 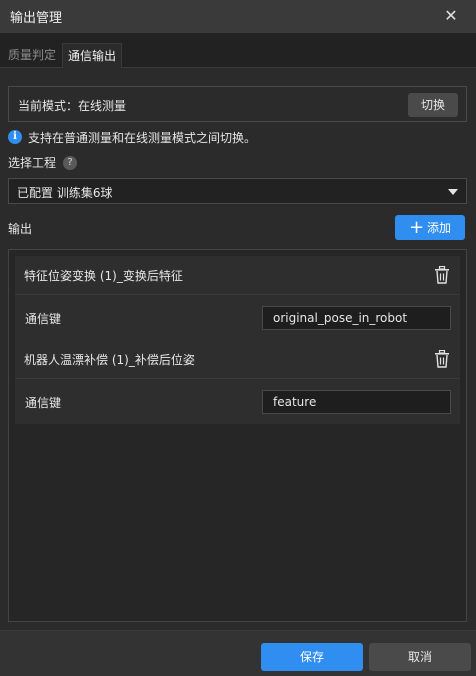 I want to click on output-item-body: 通信键 original_pose_in_robot, so click(x=237, y=317).